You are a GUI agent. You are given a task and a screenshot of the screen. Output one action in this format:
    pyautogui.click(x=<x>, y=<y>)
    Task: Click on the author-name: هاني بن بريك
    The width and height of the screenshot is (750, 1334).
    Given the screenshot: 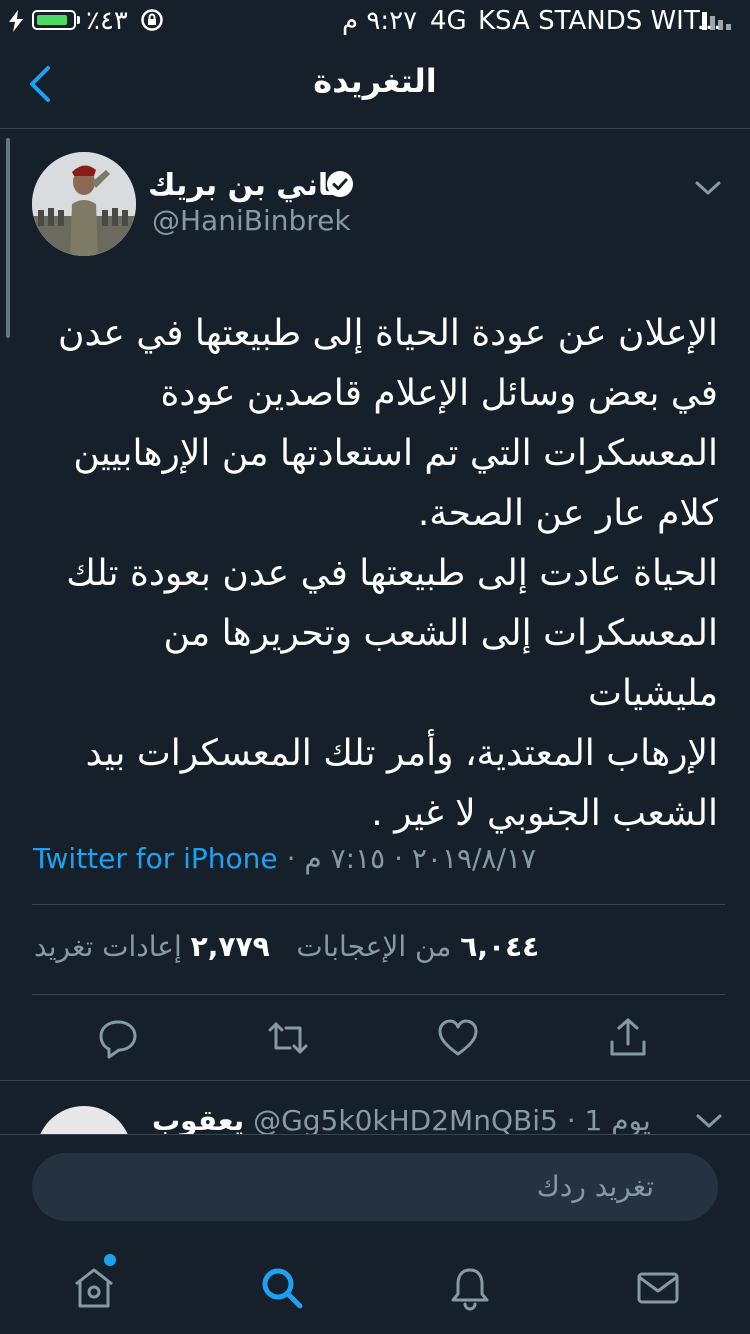 What is the action you would take?
    pyautogui.click(x=249, y=185)
    